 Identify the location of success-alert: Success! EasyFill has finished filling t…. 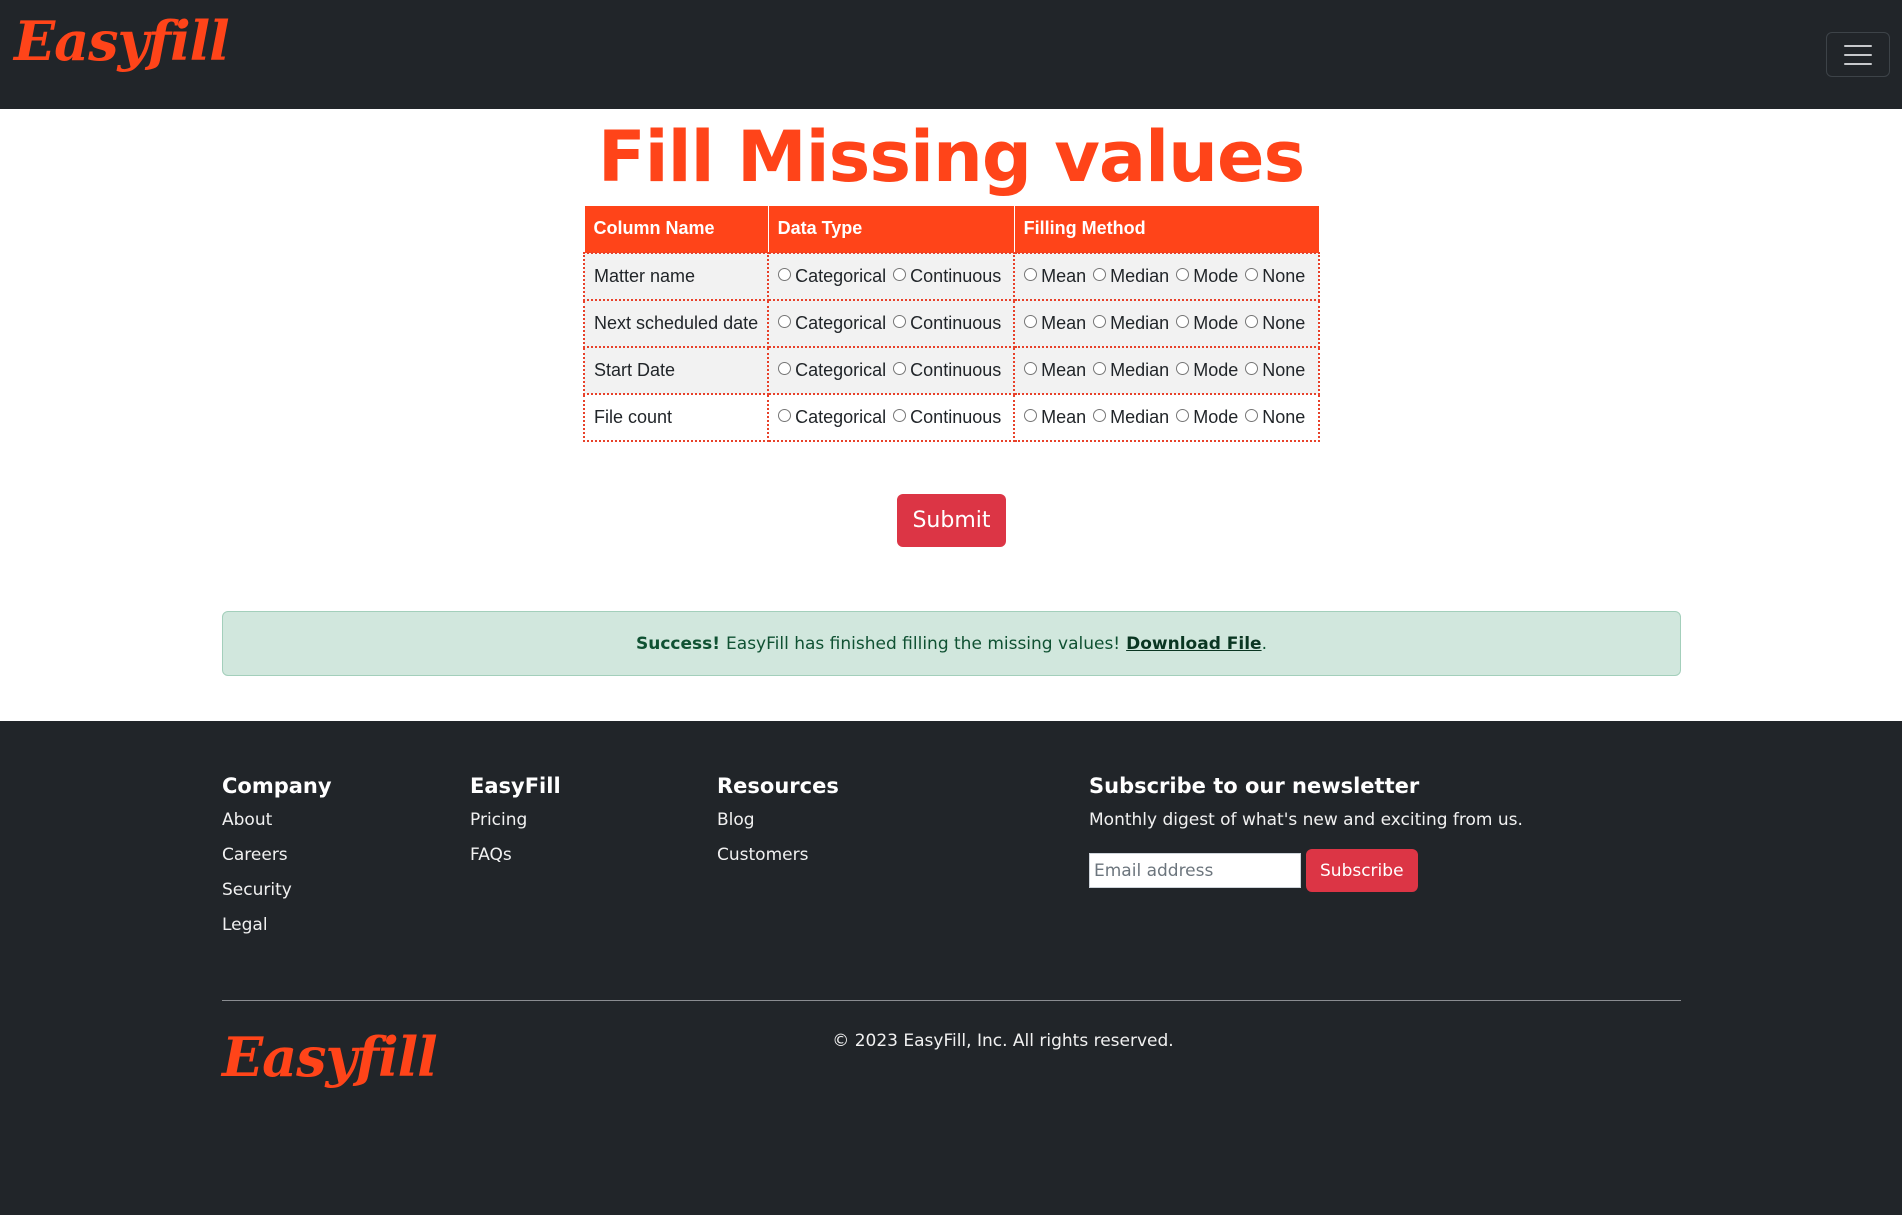
(951, 643).